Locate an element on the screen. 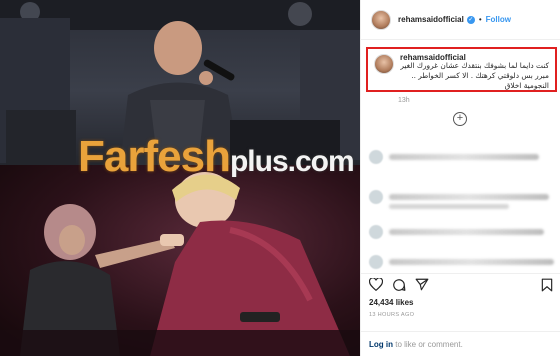  follow-button: Follow is located at coordinates (498, 19).